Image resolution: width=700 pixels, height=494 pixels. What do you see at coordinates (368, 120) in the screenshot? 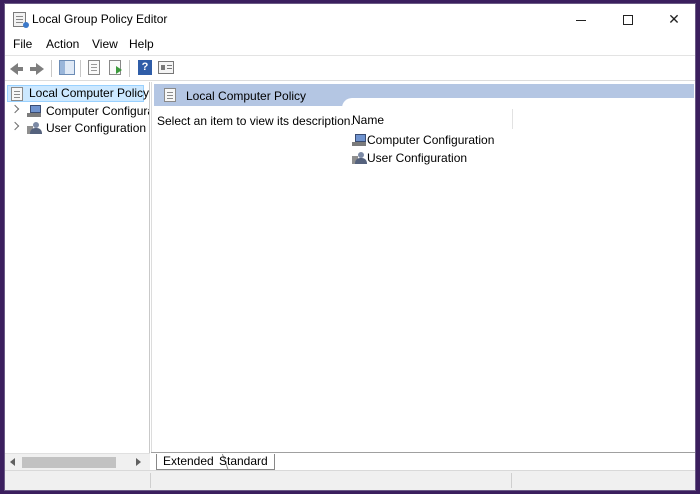
I see `column-header-name: Name` at bounding box center [368, 120].